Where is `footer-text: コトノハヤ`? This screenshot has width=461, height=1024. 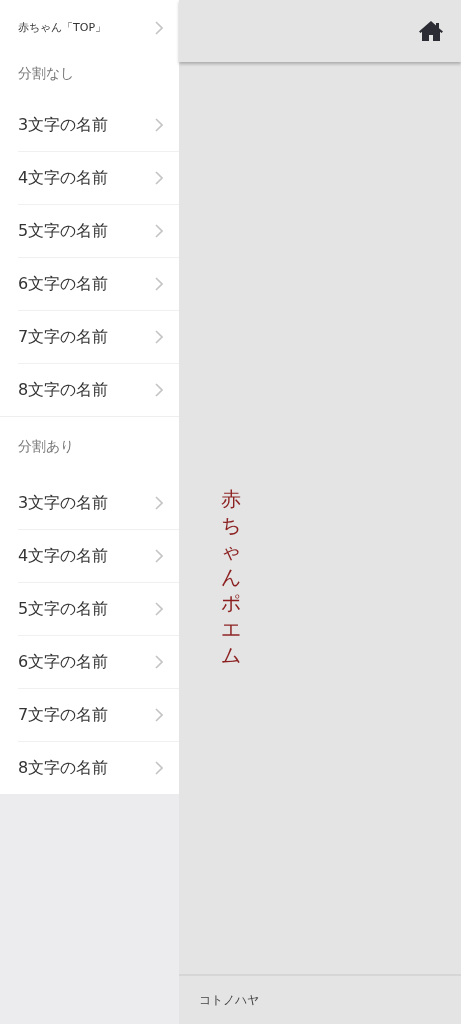
footer-text: コトノハヤ is located at coordinates (229, 1000).